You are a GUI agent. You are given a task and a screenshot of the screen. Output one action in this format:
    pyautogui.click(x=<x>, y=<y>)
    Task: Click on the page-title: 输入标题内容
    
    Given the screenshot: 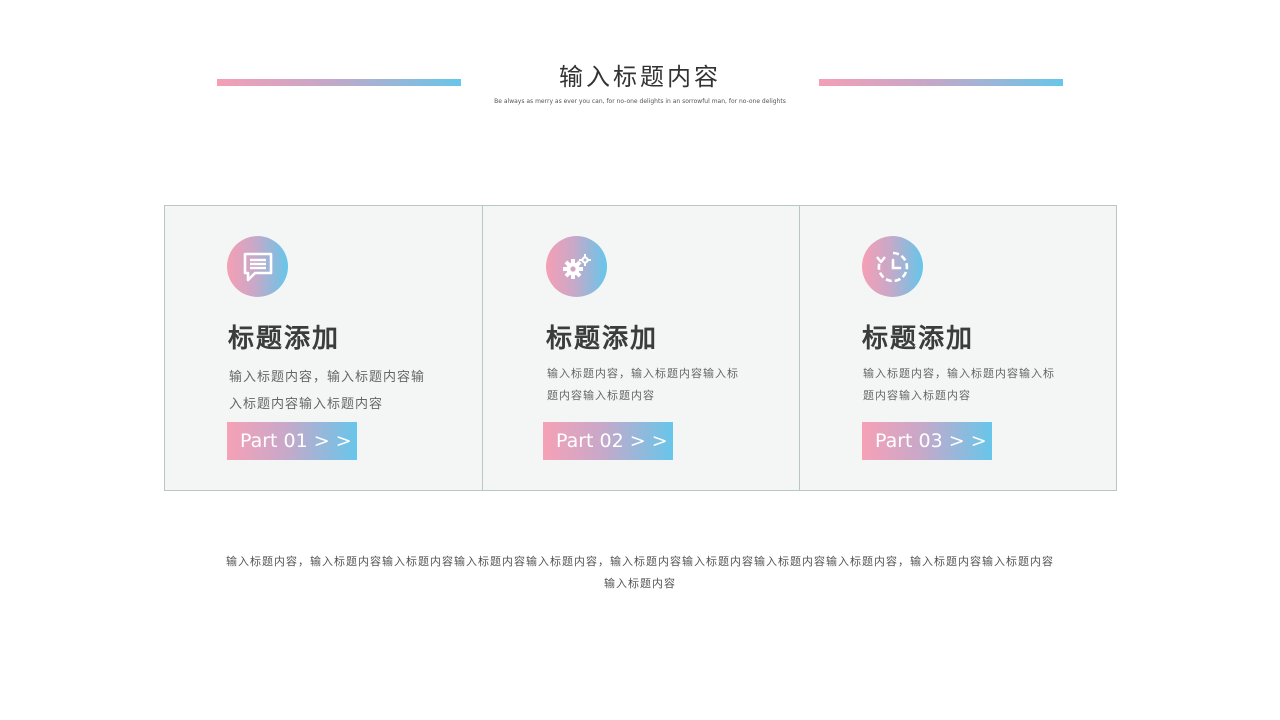 What is the action you would take?
    pyautogui.click(x=640, y=77)
    